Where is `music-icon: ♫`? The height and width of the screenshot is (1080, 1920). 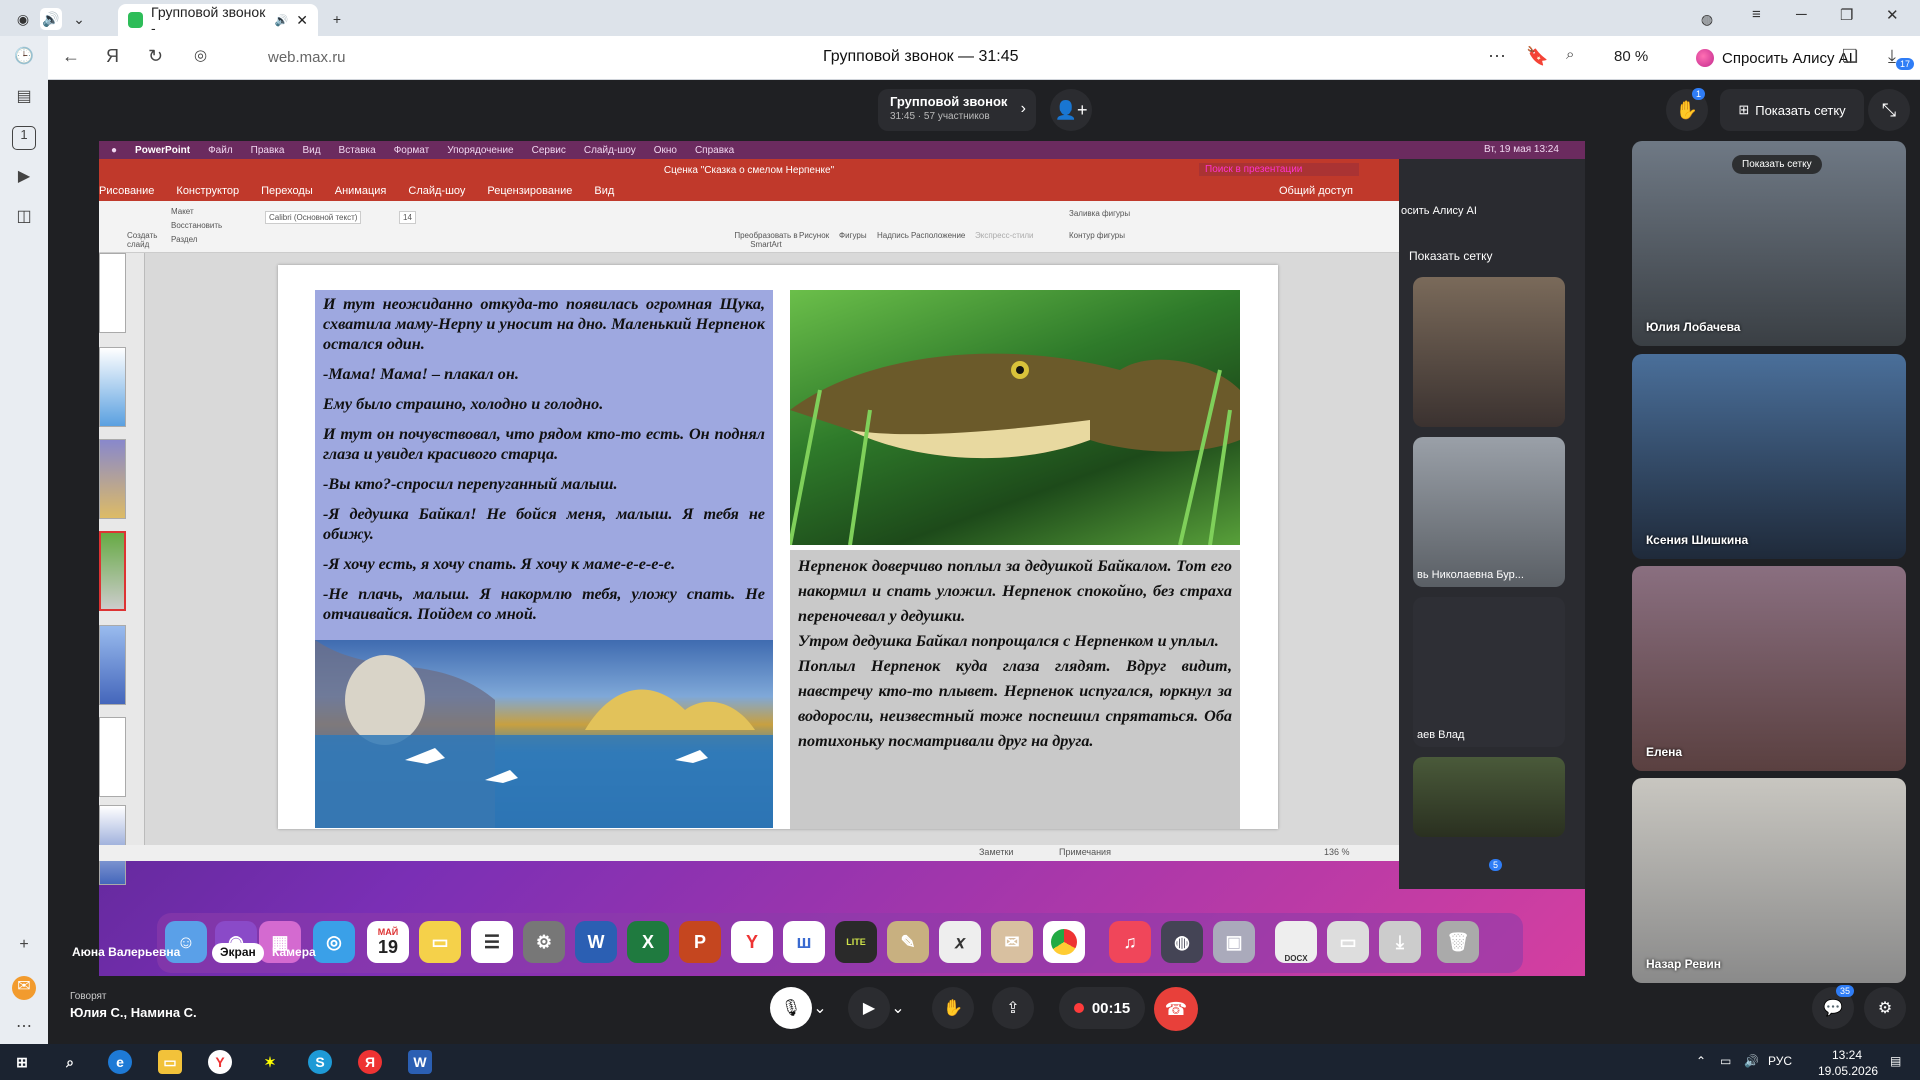
music-icon: ♫ is located at coordinates (1130, 942).